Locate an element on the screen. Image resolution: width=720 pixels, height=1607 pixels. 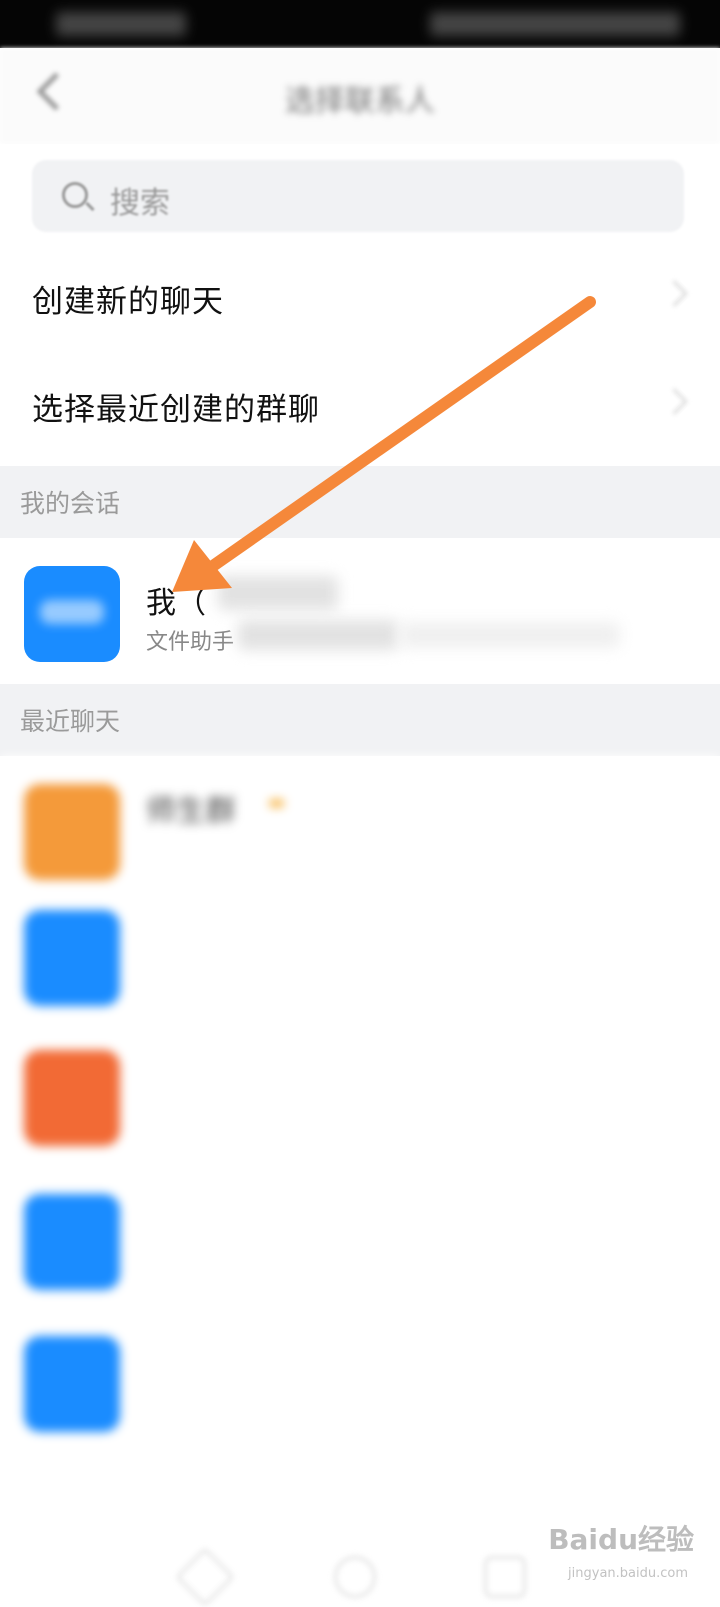
create-new-chat-label: 创建新的聊天 is located at coordinates (128, 302).